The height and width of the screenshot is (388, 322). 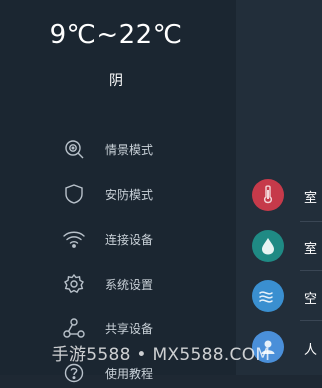 I want to click on device-item-temperature: 室, so click(x=287, y=195).